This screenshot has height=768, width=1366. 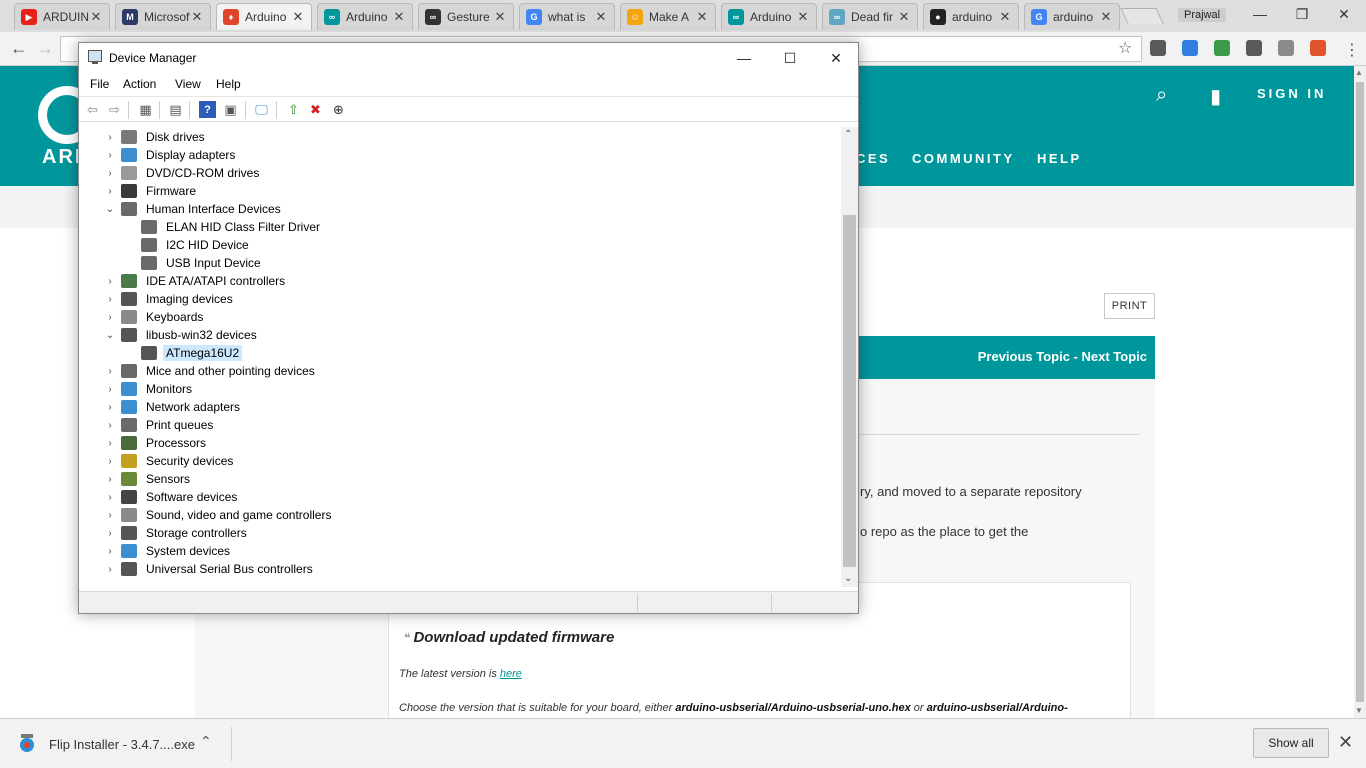 I want to click on search-icon: ⌕, so click(x=1161, y=95).